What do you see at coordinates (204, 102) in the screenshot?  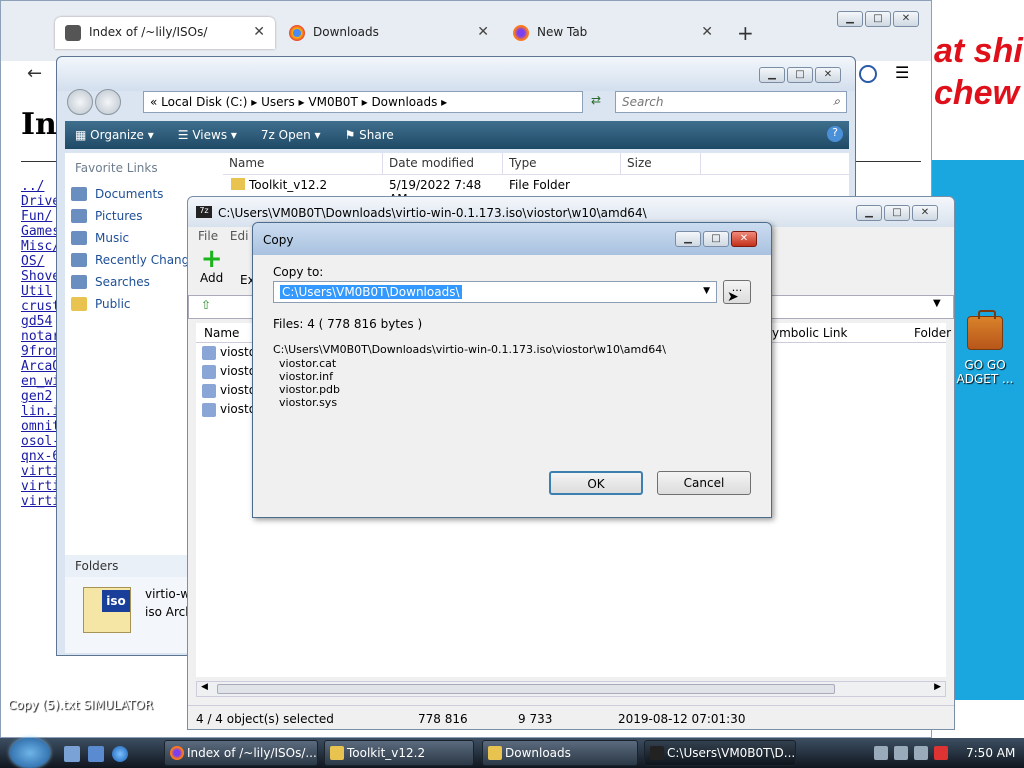 I see `breadcrumb-local-disk: Local Disk (C:)` at bounding box center [204, 102].